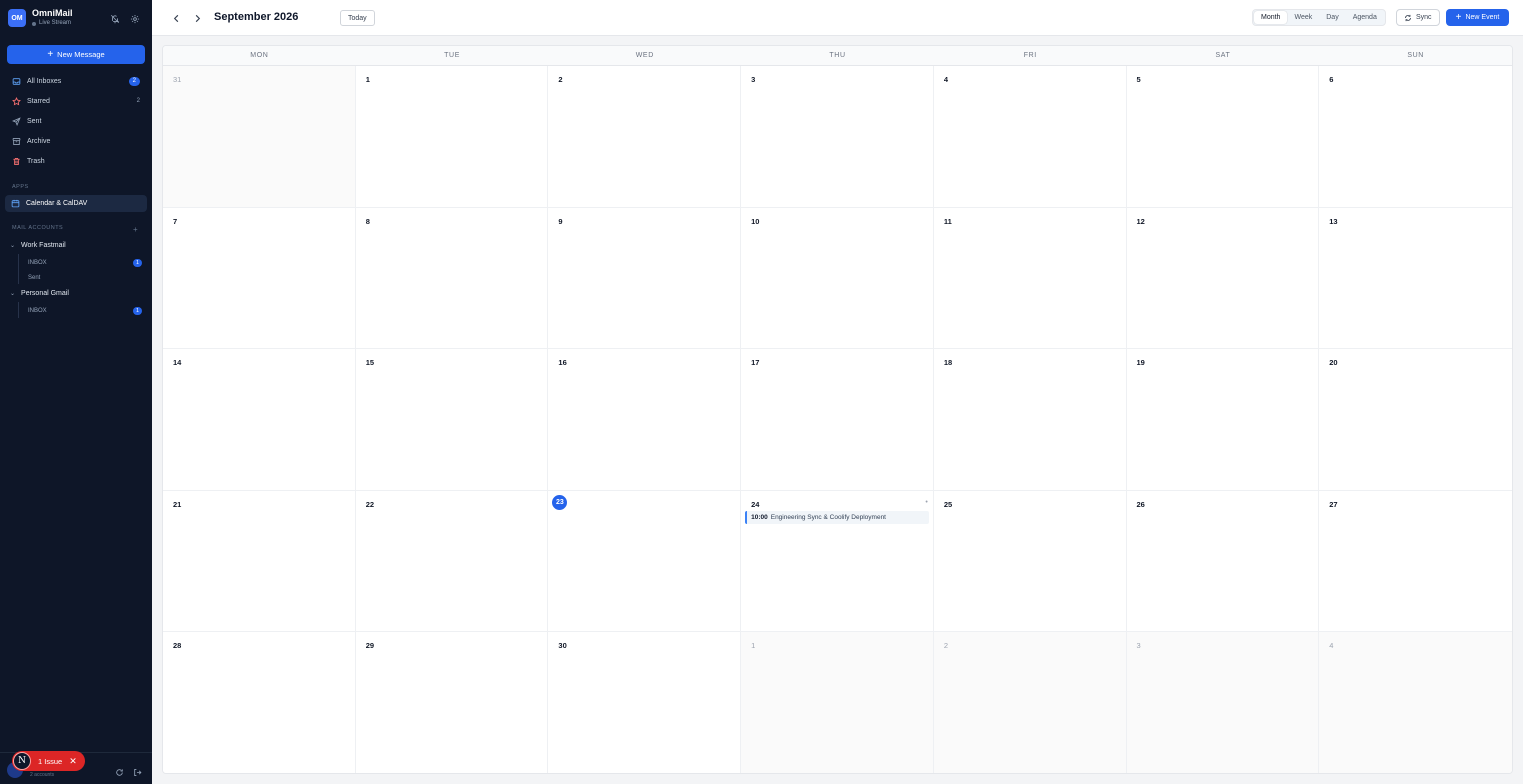 Image resolution: width=1523 pixels, height=784 pixels. Describe the element at coordinates (452, 278) in the screenshot. I see `day-cell: 8` at that location.